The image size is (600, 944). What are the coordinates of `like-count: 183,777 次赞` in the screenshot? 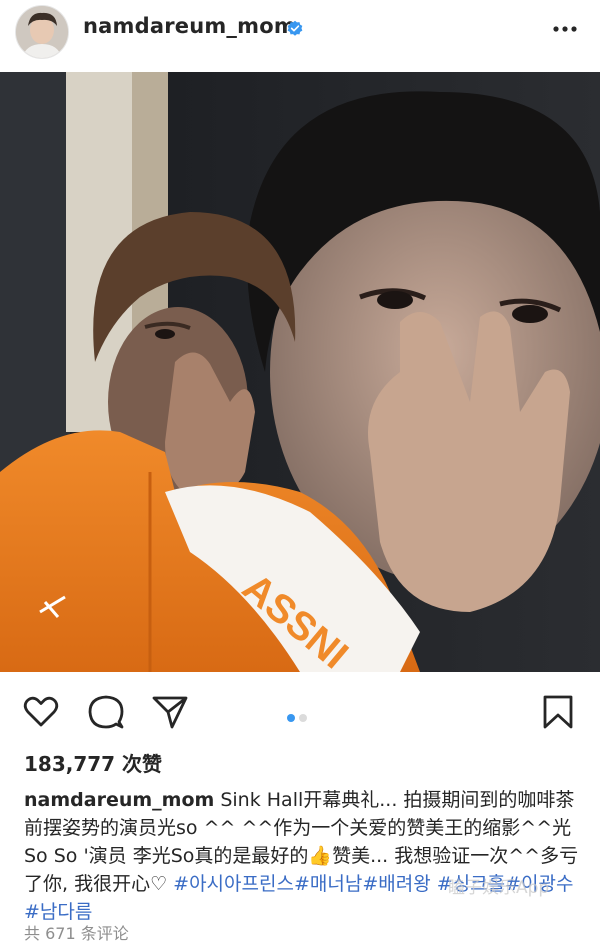 It's located at (93, 762).